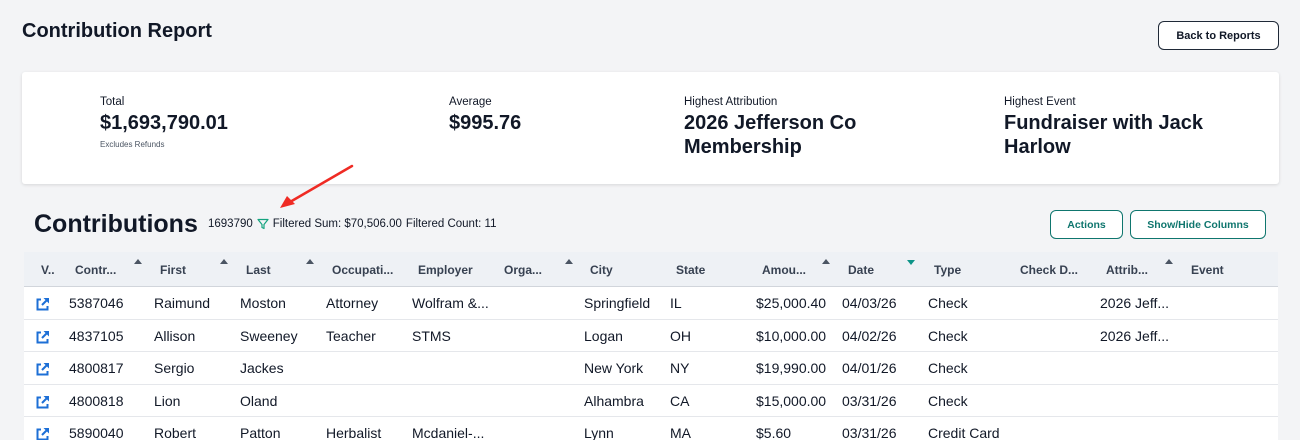 The height and width of the screenshot is (440, 1300). What do you see at coordinates (603, 335) in the screenshot?
I see `cell-city: Logan` at bounding box center [603, 335].